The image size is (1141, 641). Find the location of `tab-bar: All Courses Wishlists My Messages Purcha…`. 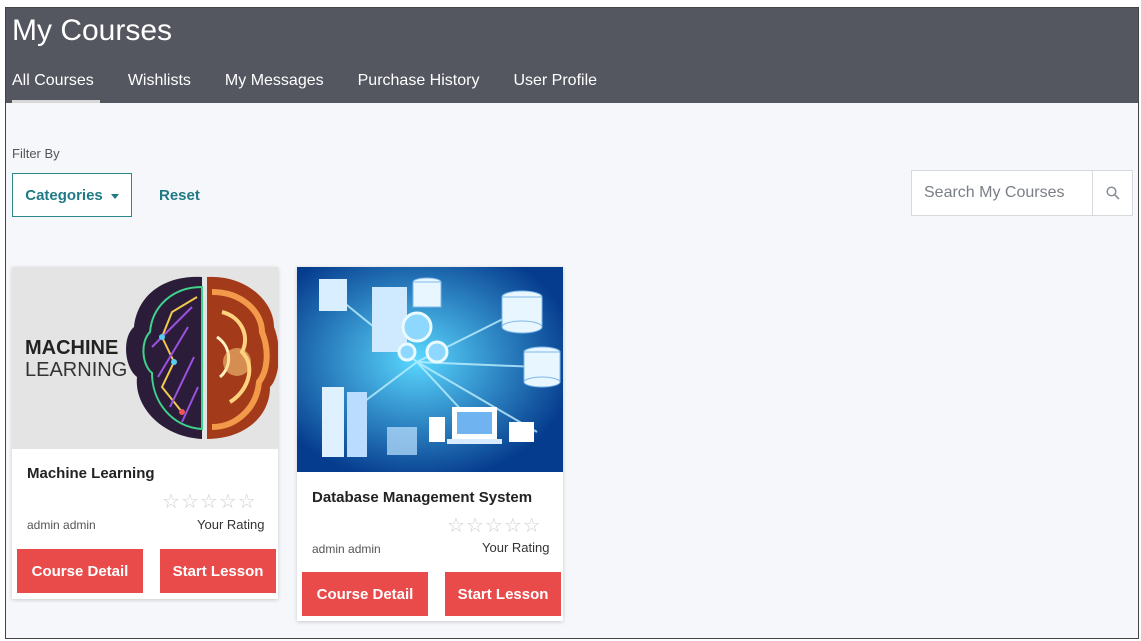

tab-bar: All Courses Wishlists My Messages Purcha… is located at coordinates (315, 87).